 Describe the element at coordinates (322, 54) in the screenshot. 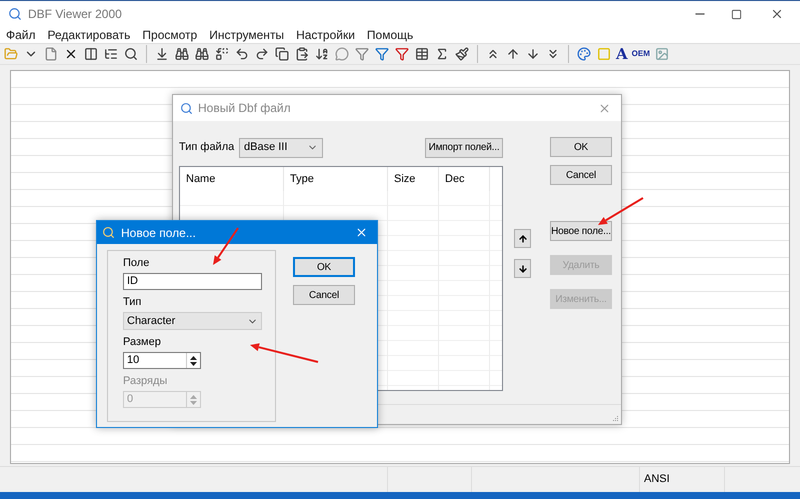

I see `sort-icon` at that location.